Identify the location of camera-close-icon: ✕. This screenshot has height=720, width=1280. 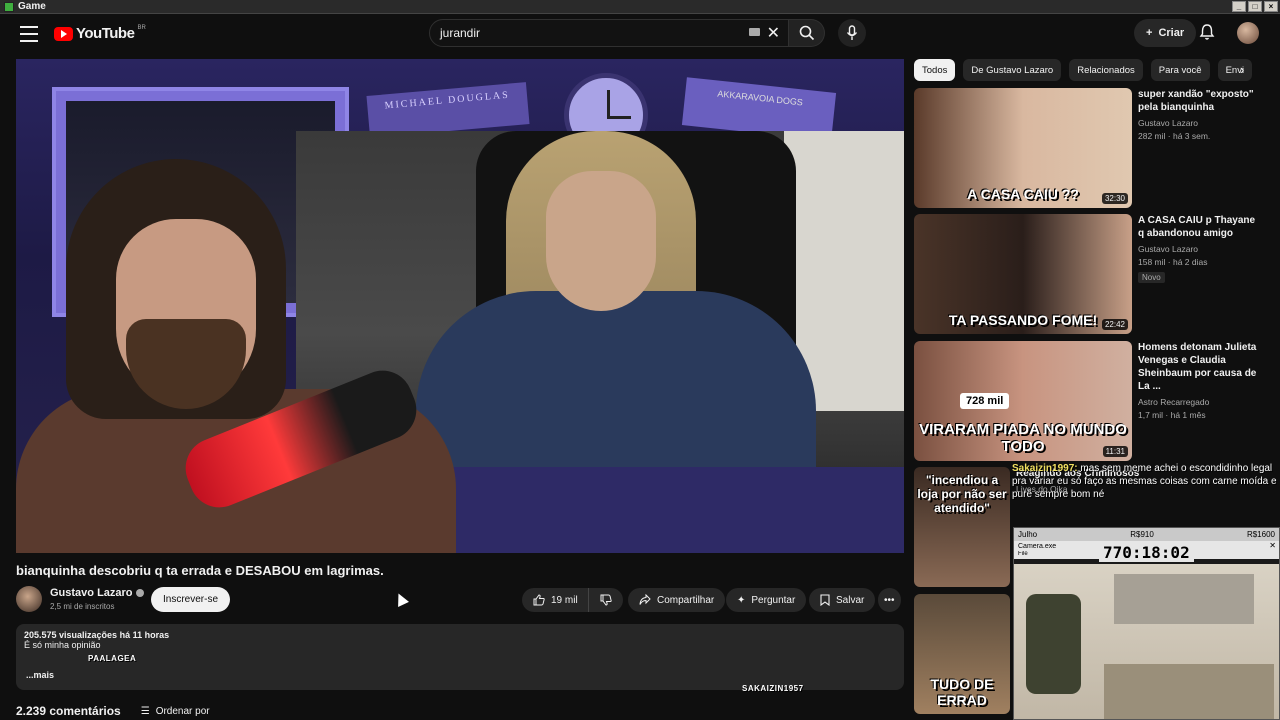
(1272, 545).